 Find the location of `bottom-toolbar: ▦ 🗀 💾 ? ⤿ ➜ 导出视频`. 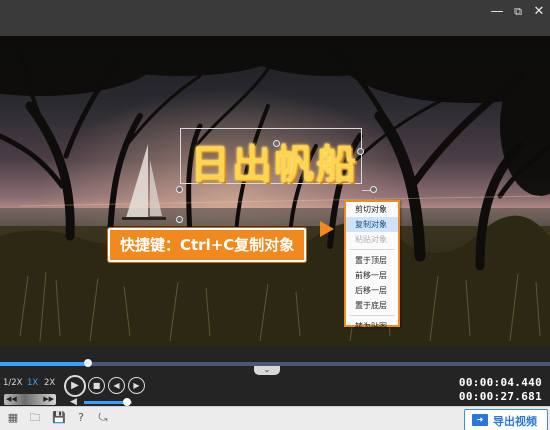

bottom-toolbar: ▦ 🗀 💾 ? ⤿ ➜ 导出视频 is located at coordinates (275, 418).